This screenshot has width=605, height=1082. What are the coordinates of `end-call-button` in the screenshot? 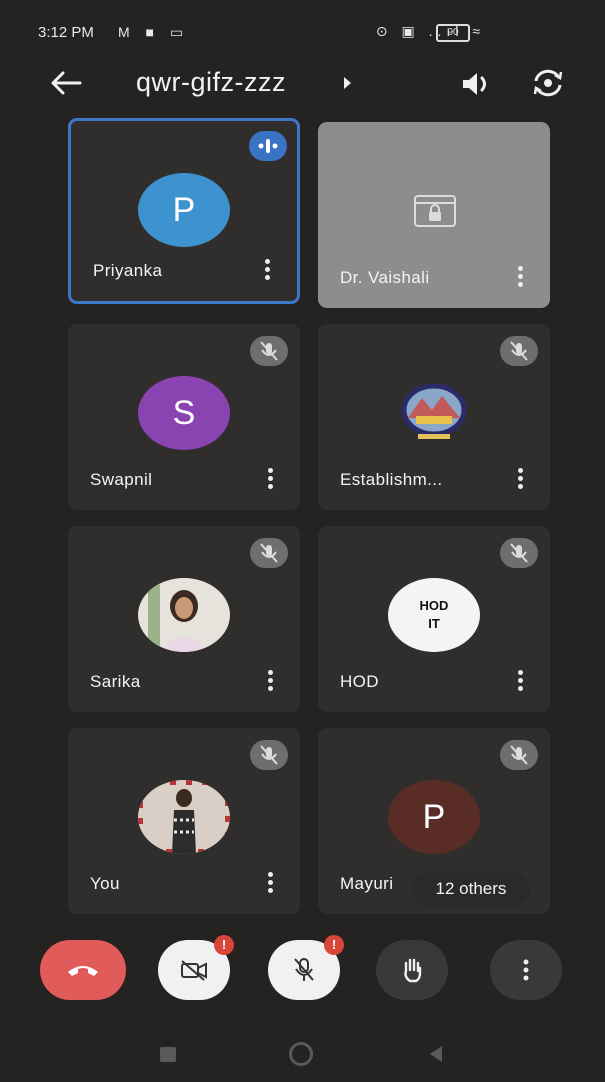 It's located at (83, 970).